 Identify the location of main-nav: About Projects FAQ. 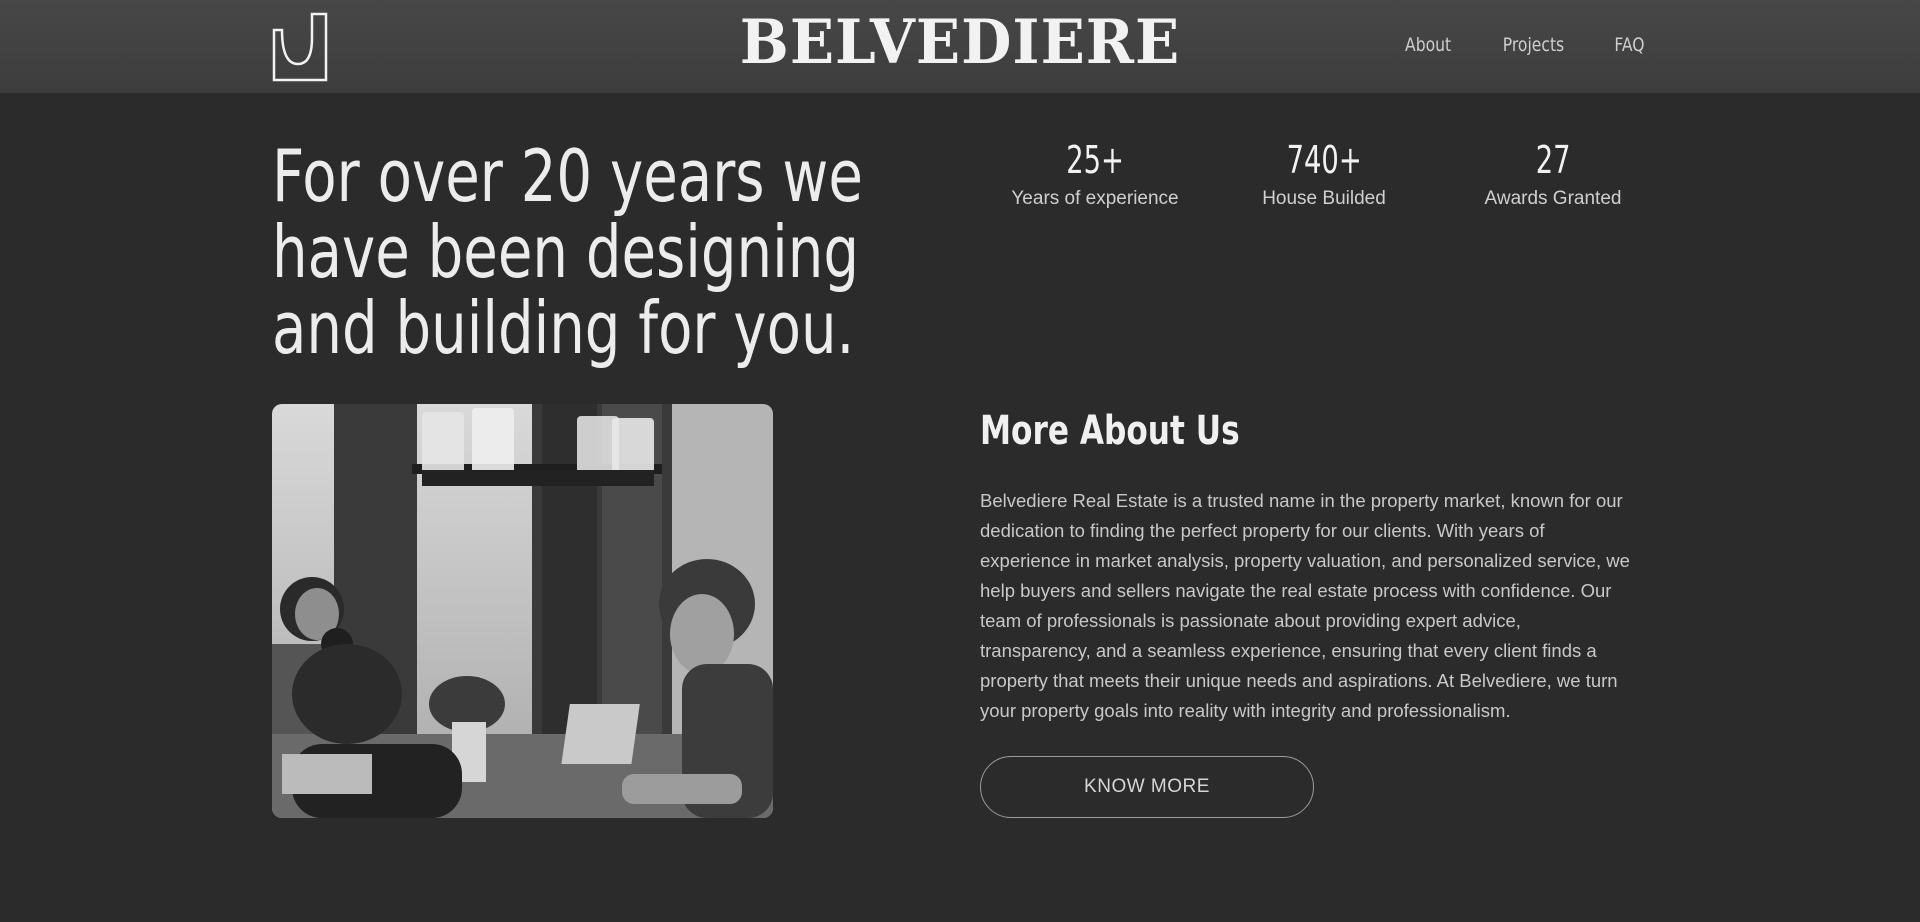
(1524, 45).